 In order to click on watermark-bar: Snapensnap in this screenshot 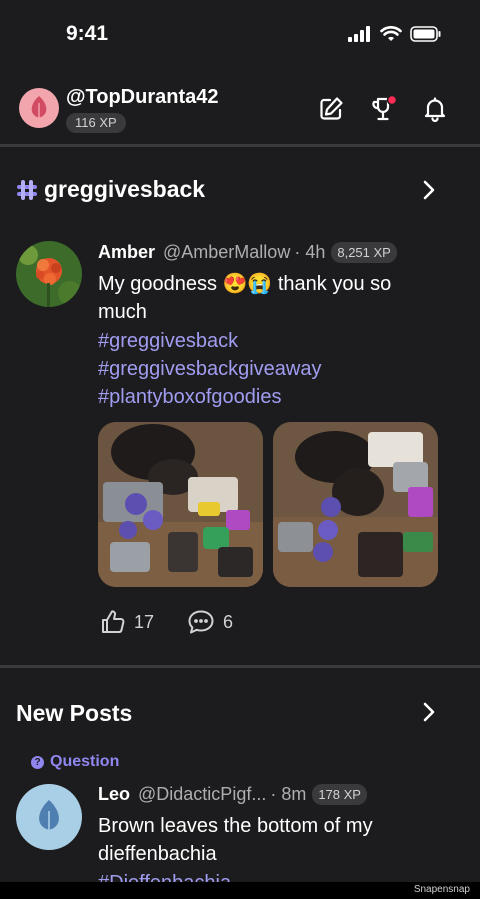, I will do `click(240, 890)`.